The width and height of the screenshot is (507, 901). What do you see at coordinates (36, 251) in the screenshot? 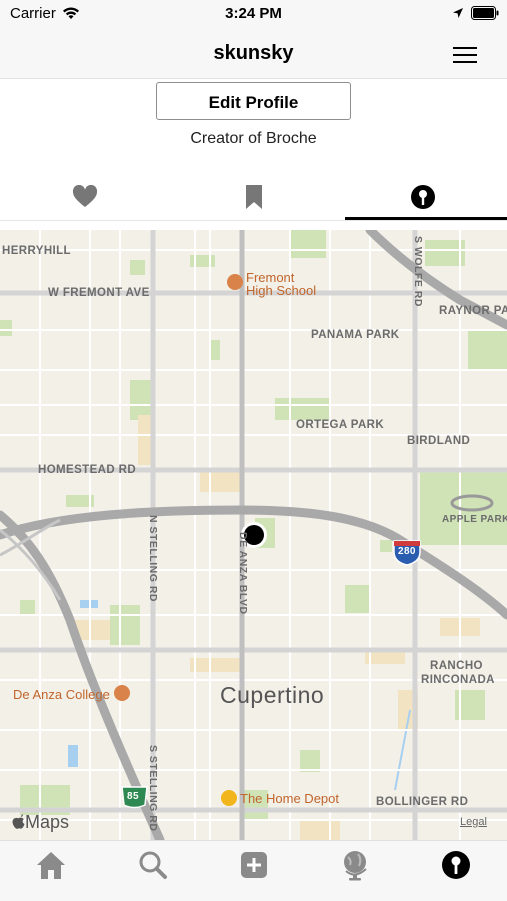
I see `street-label: HERRYHILL` at bounding box center [36, 251].